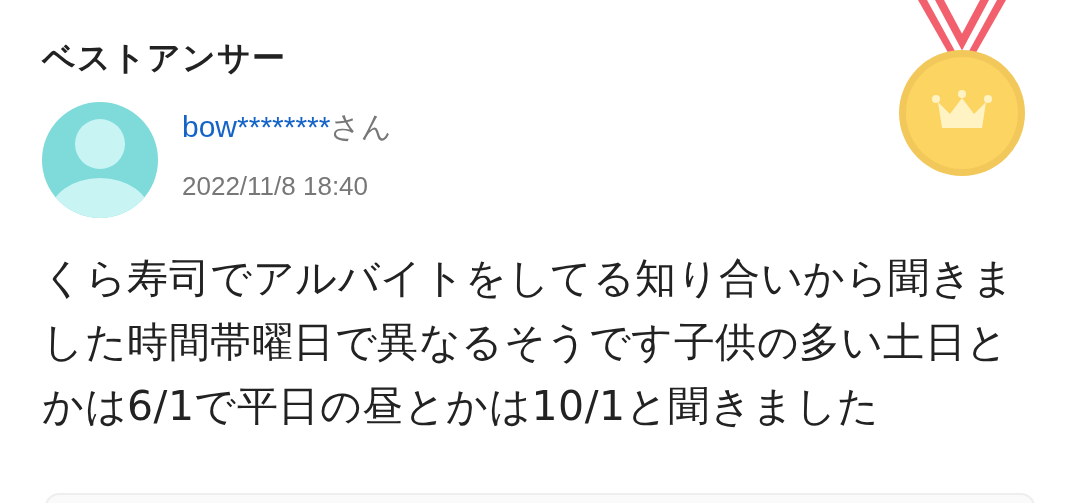 The width and height of the screenshot is (1080, 503). Describe the element at coordinates (276, 186) in the screenshot. I see `post-date: 2022/11/8 18:40` at that location.